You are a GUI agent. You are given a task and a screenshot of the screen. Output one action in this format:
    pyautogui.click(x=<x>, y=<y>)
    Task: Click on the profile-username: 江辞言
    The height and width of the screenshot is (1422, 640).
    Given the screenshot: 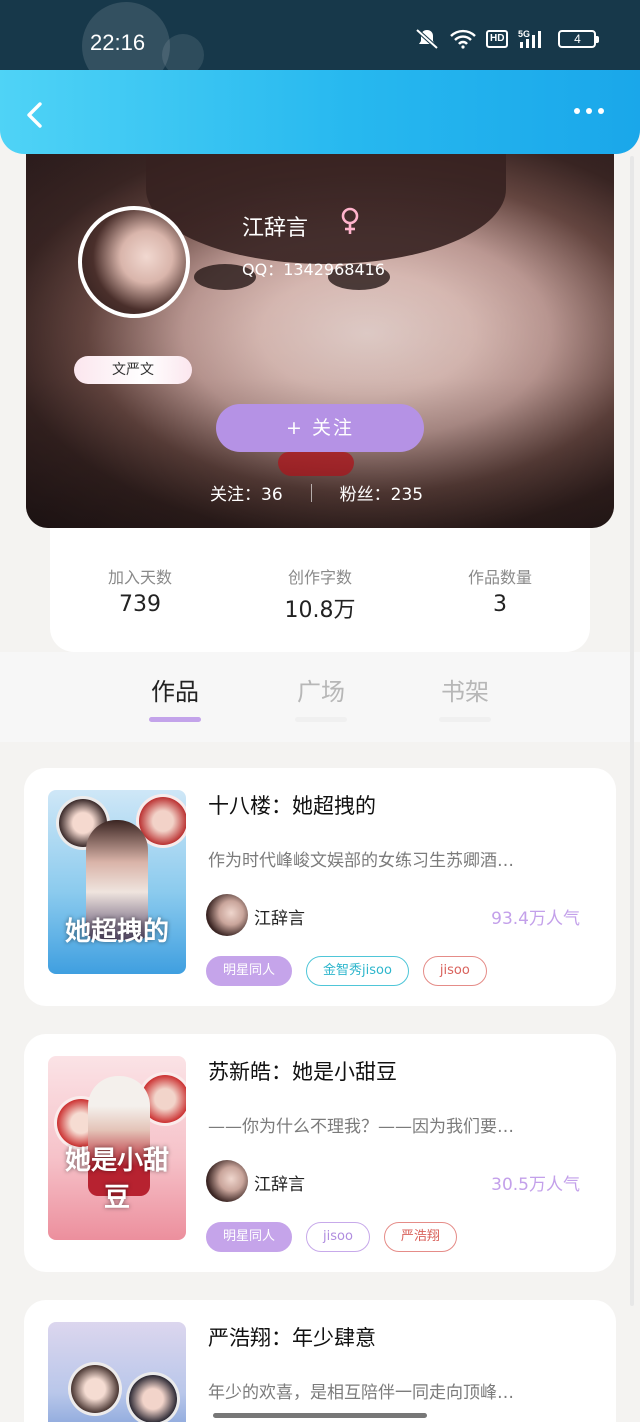 What is the action you would take?
    pyautogui.click(x=275, y=228)
    